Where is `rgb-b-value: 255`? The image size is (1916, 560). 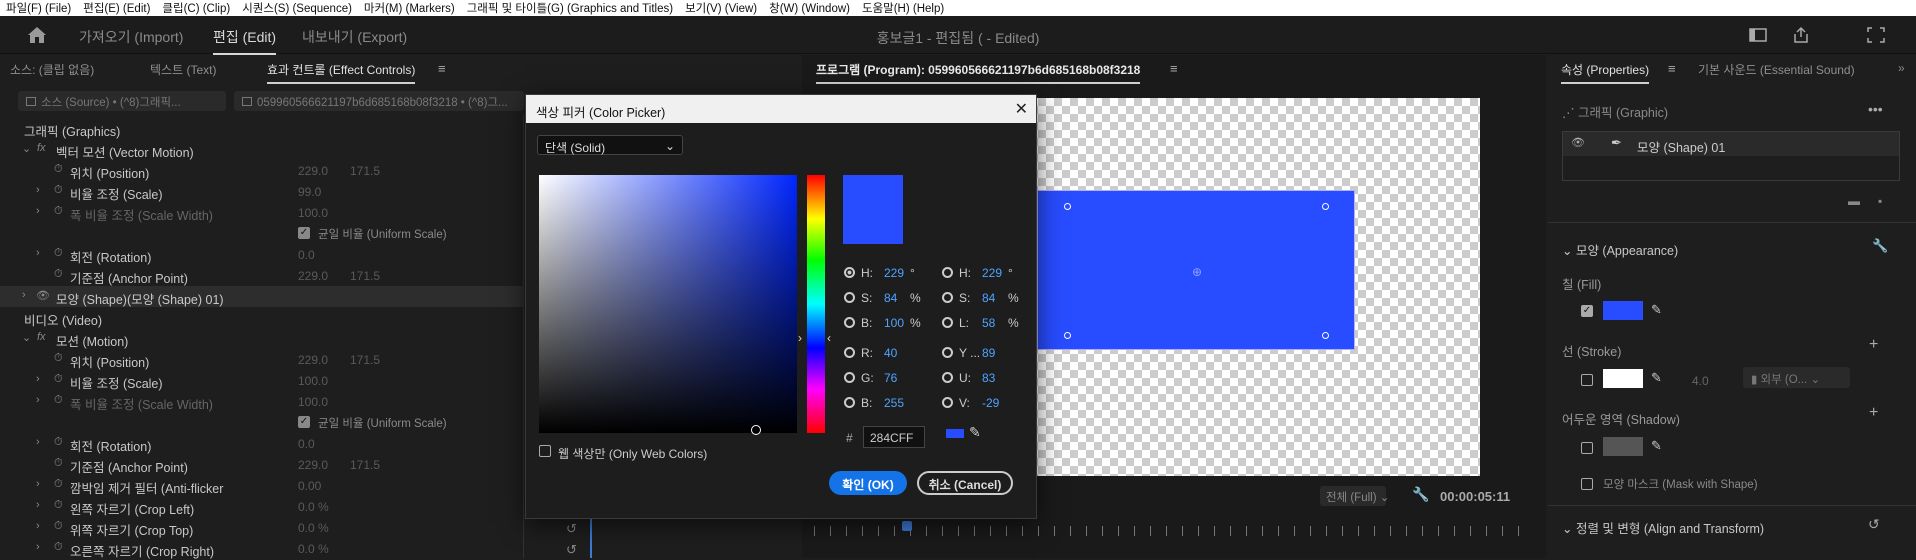
rgb-b-value: 255 is located at coordinates (894, 403).